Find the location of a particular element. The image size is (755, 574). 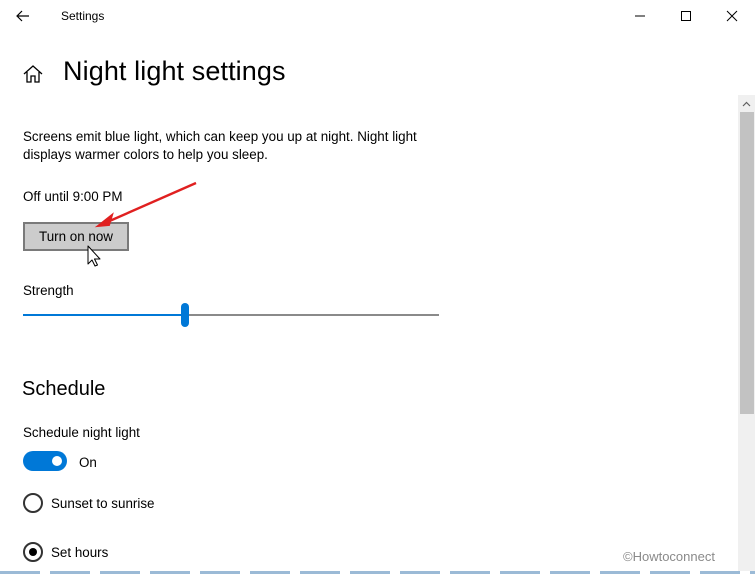

chevron-up-icon is located at coordinates (746, 103).